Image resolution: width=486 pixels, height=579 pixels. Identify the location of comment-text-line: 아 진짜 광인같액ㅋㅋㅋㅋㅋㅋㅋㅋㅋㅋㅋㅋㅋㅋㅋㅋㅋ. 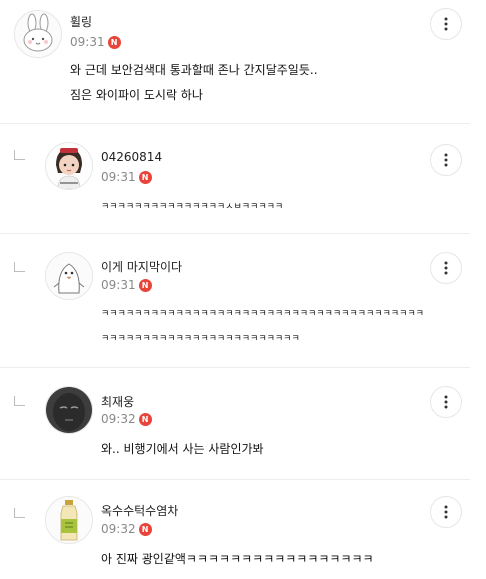
(237, 559).